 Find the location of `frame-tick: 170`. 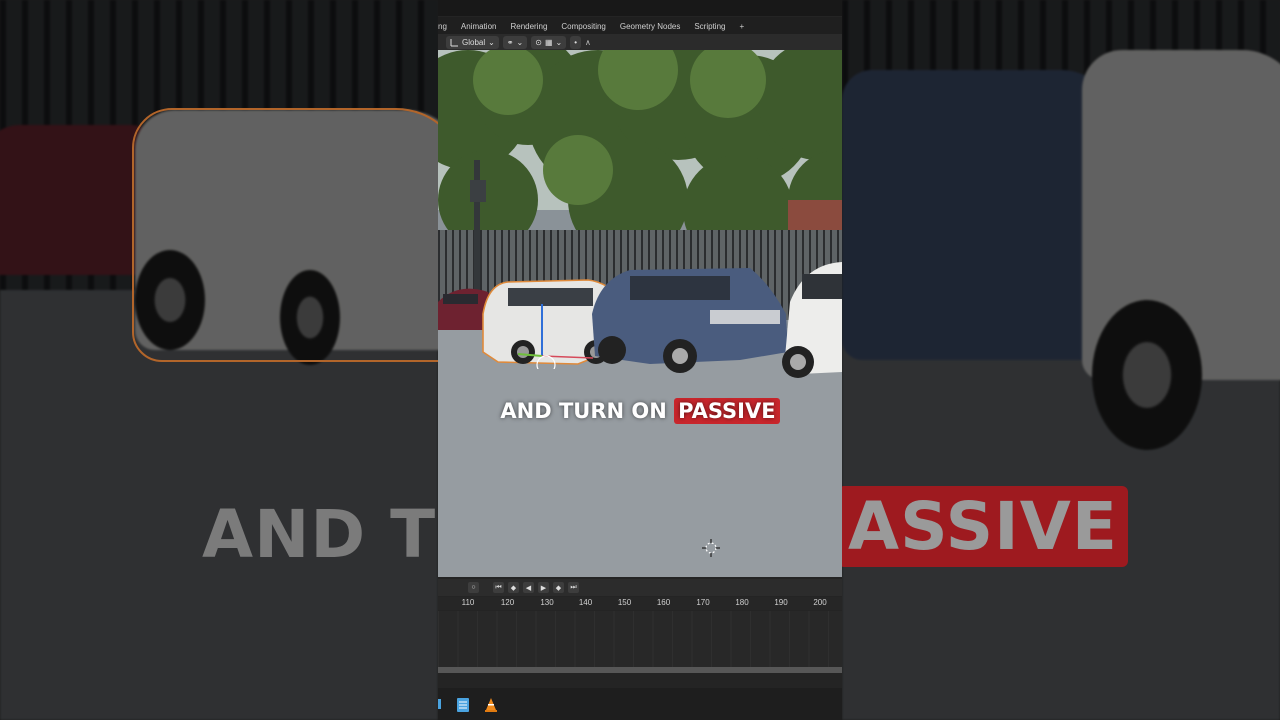

frame-tick: 170 is located at coordinates (703, 602).